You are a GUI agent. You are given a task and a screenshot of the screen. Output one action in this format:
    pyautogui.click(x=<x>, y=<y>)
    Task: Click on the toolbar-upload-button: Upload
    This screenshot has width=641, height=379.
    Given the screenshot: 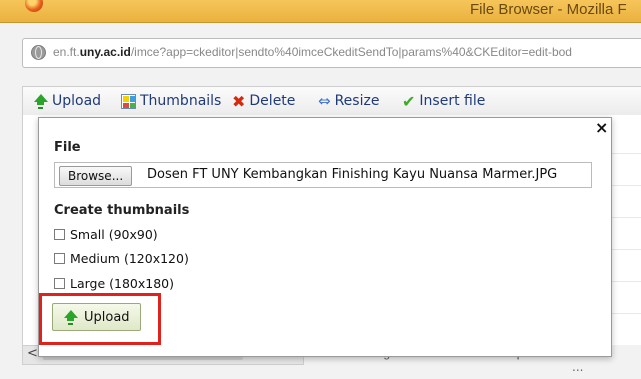 What is the action you would take?
    pyautogui.click(x=67, y=101)
    